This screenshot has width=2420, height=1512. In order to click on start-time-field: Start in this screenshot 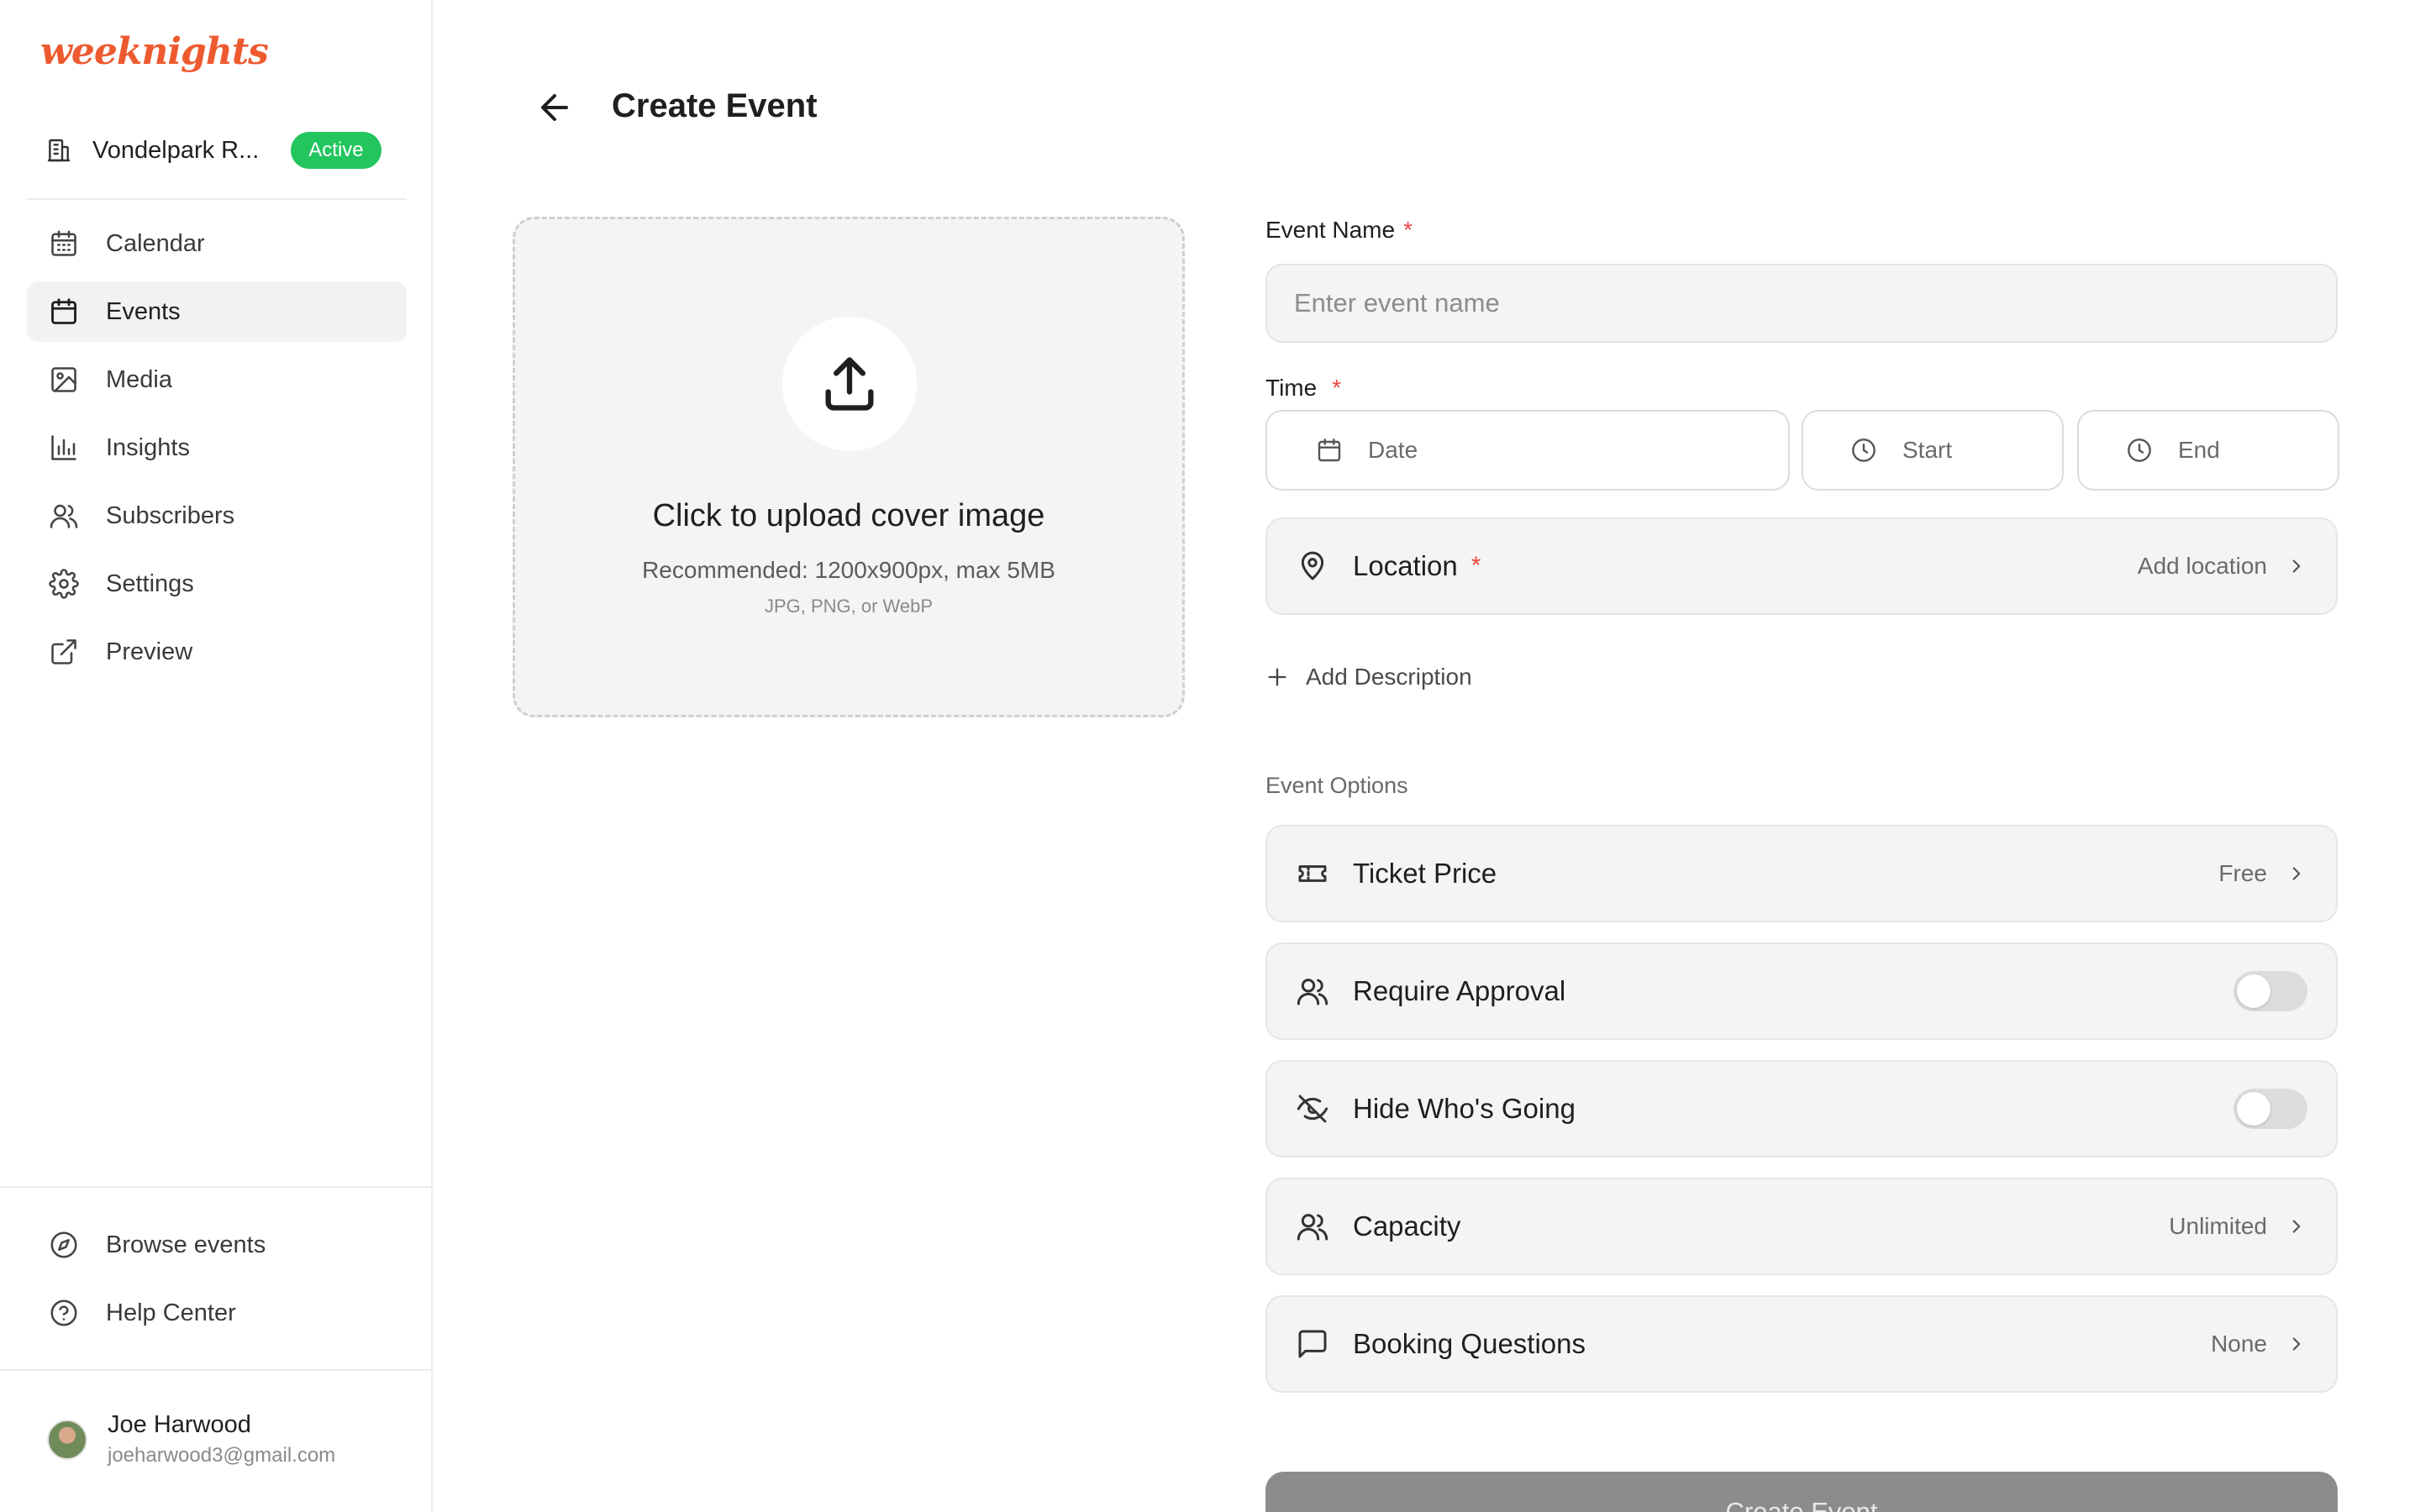, I will do `click(1933, 450)`.